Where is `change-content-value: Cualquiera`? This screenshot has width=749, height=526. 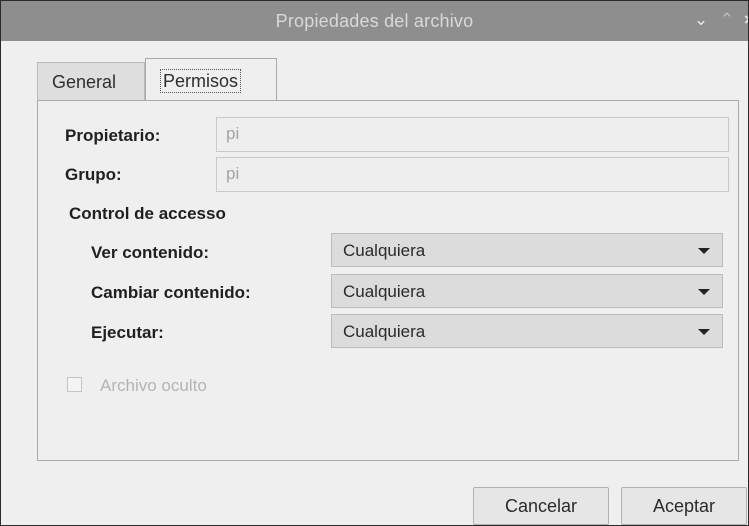
change-content-value: Cualquiera is located at coordinates (384, 291).